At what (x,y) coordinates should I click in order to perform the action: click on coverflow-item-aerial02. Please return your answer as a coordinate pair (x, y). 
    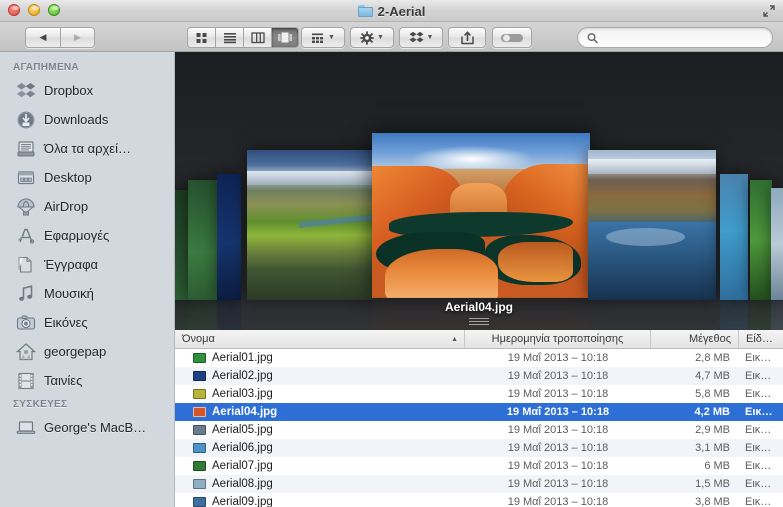
    Looking at the image, I should click on (229, 252).